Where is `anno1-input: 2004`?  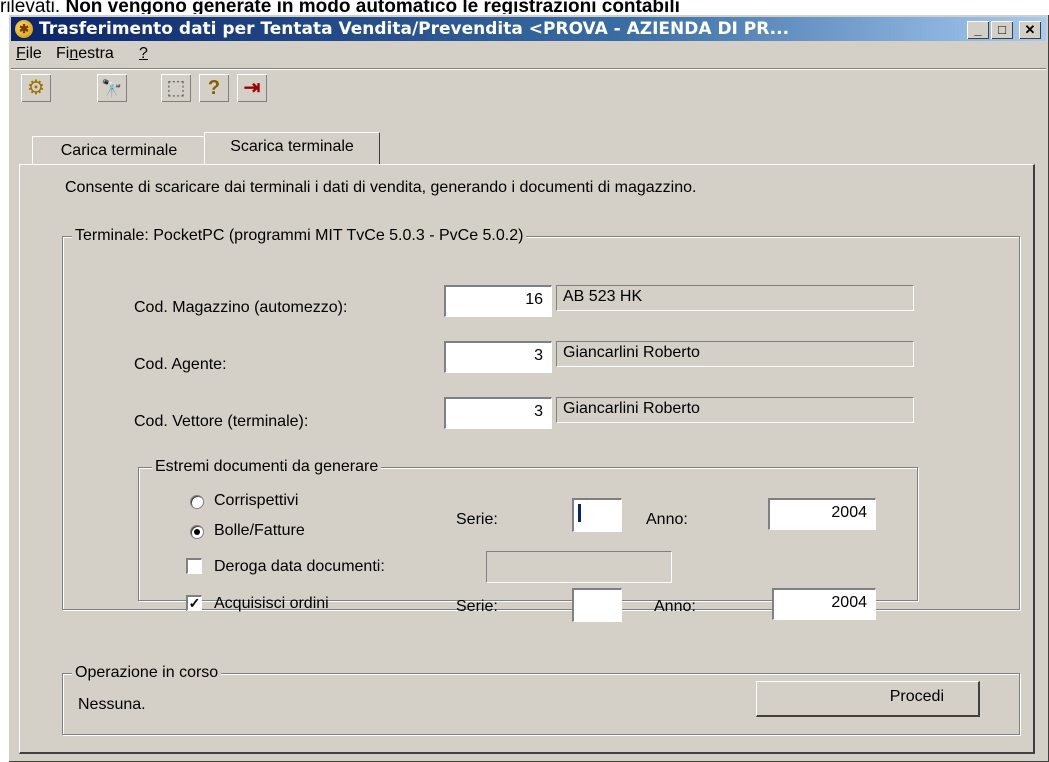
anno1-input: 2004 is located at coordinates (822, 514).